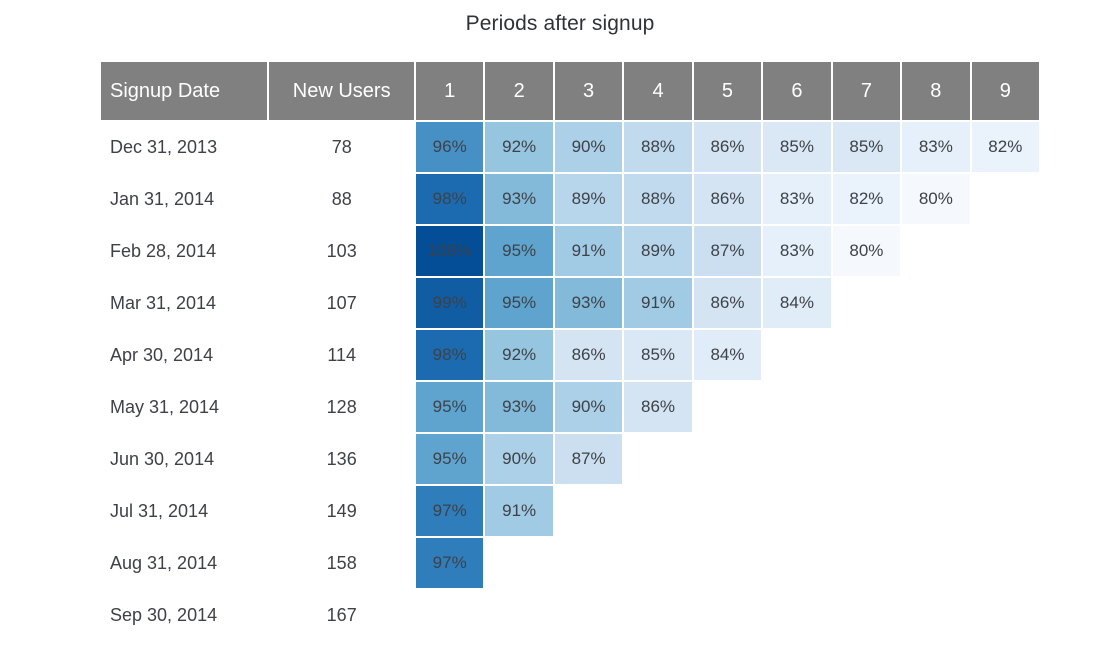  Describe the element at coordinates (341, 198) in the screenshot. I see `cell-new-users: 88` at that location.